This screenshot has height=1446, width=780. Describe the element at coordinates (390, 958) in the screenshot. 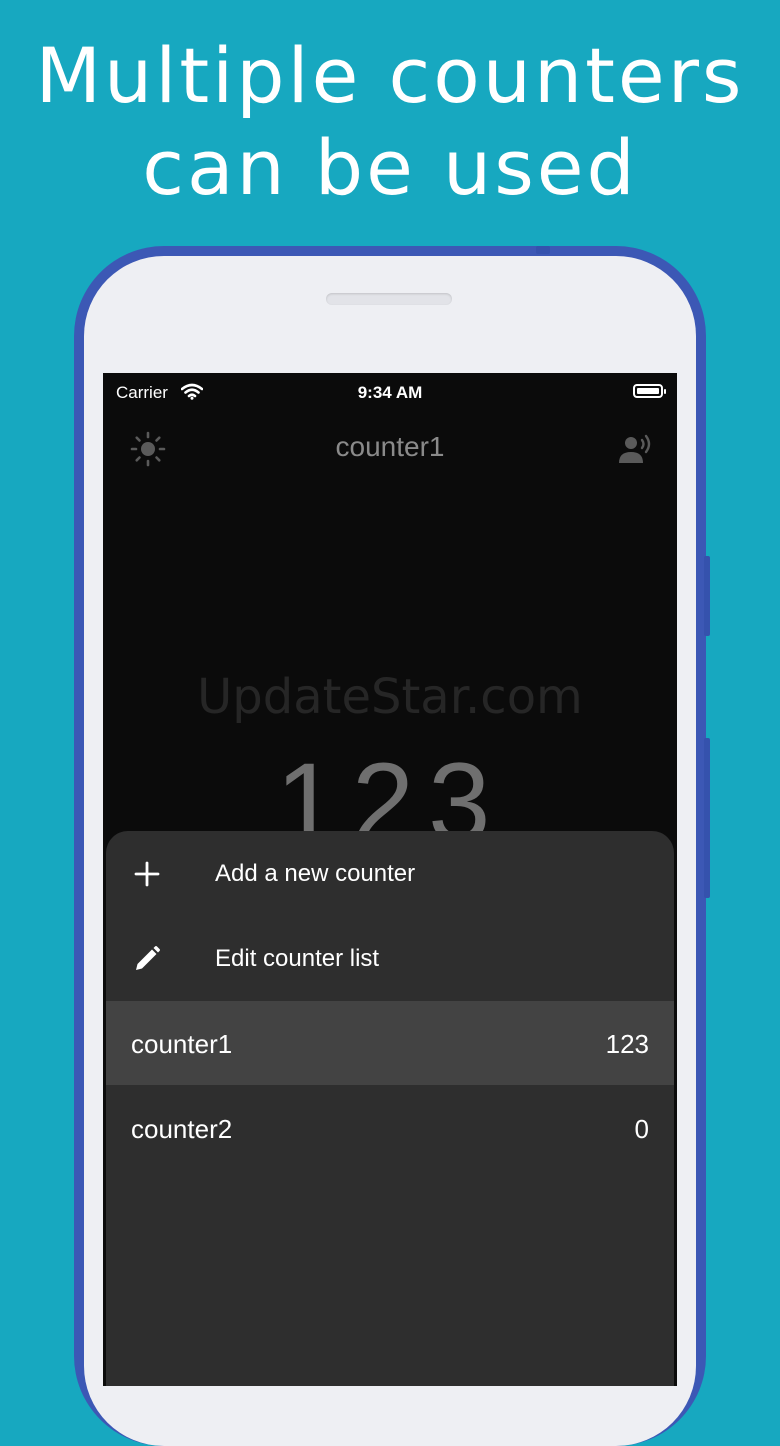

I see `edit-counter-list-button: Edit counter list` at that location.